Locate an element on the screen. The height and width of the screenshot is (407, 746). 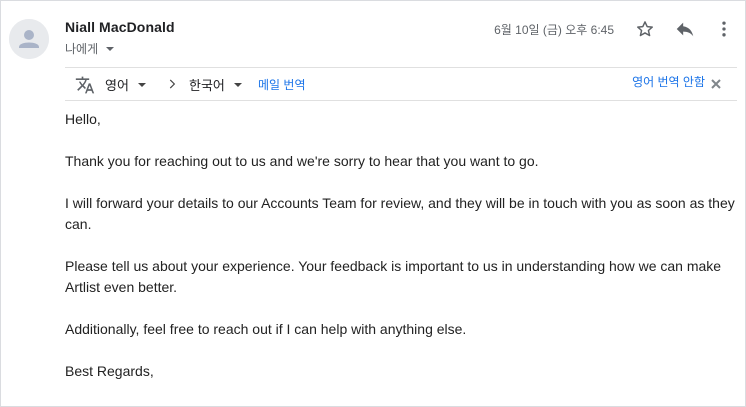
reply-button is located at coordinates (685, 29).